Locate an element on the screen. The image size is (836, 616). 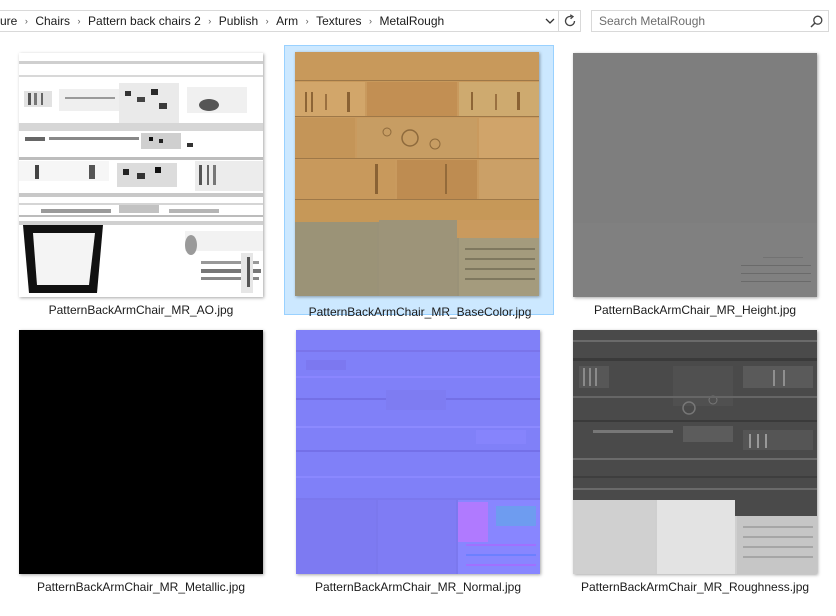
breadcrumb-item: Pattern back chairs 2 is located at coordinates (144, 21).